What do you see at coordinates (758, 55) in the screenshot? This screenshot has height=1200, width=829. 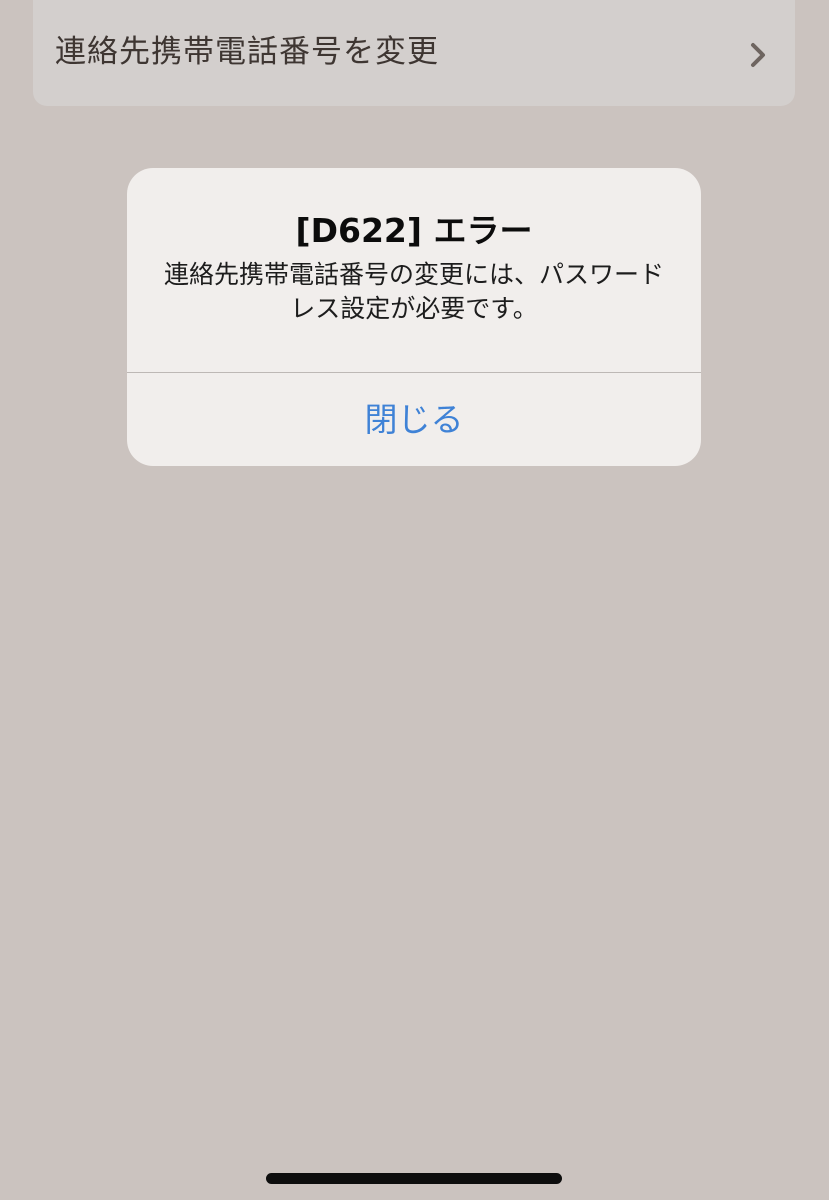 I see `chevron-right-icon` at bounding box center [758, 55].